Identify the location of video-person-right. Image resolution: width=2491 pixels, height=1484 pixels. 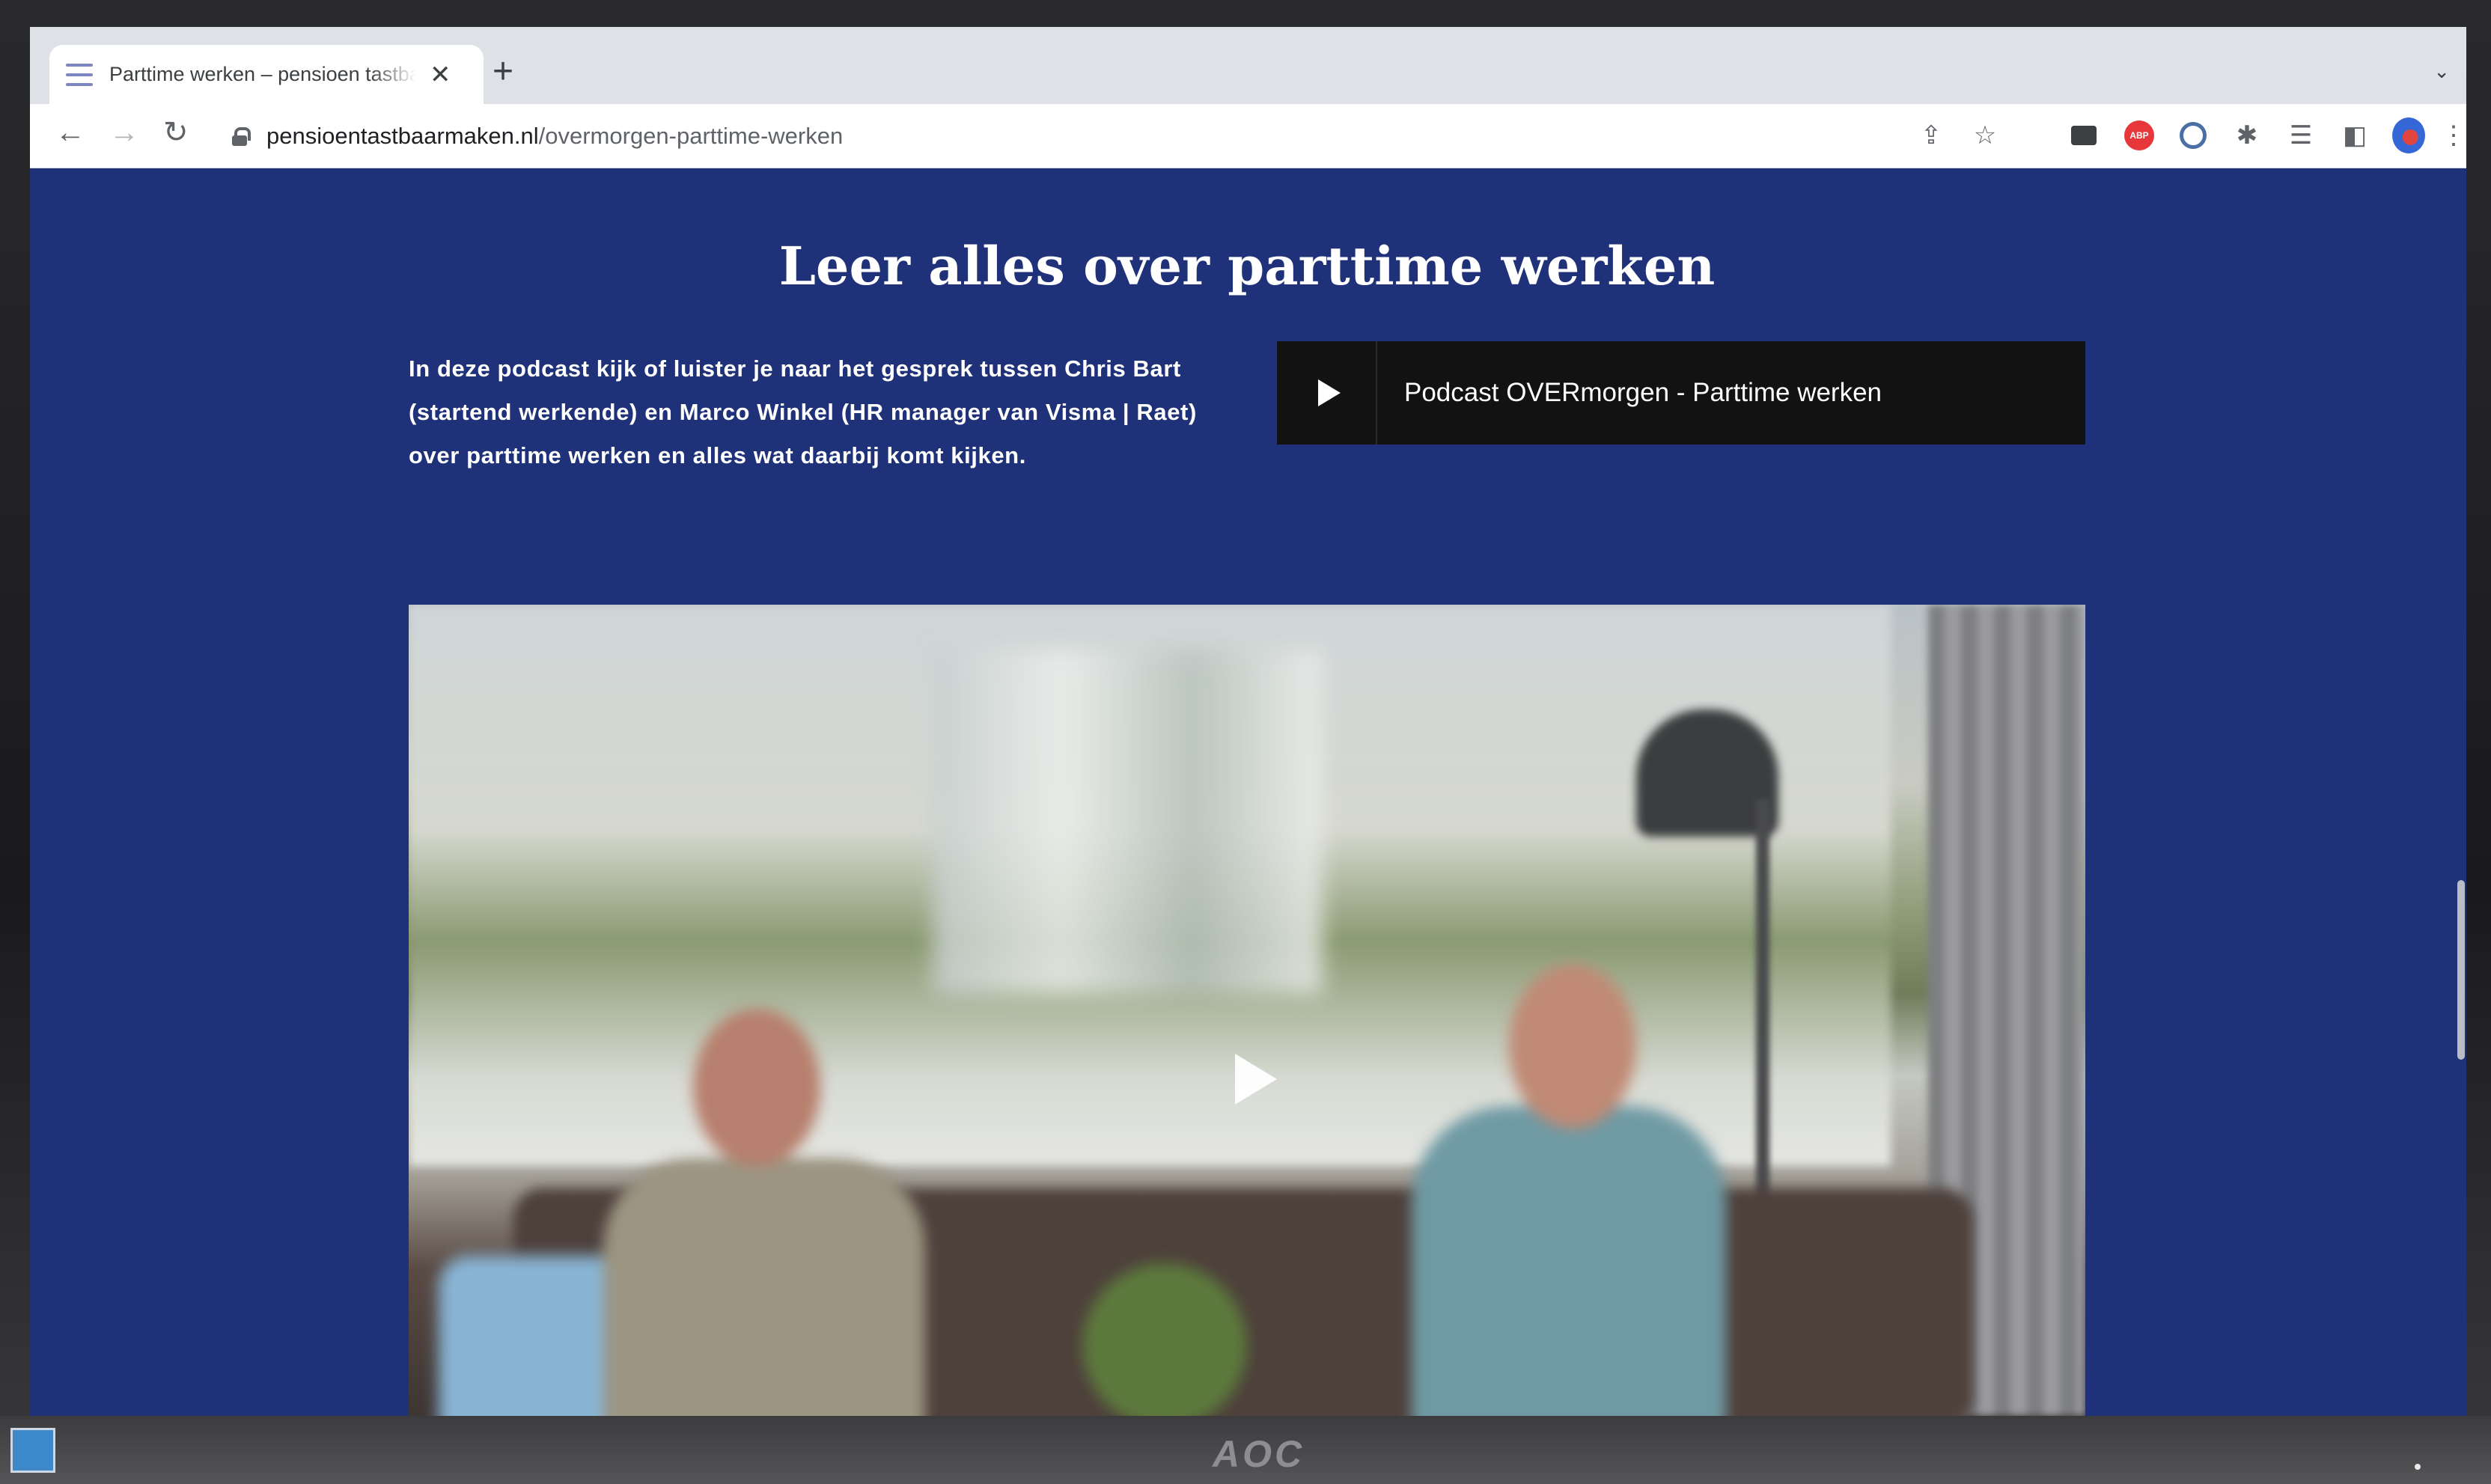
(1569, 1190).